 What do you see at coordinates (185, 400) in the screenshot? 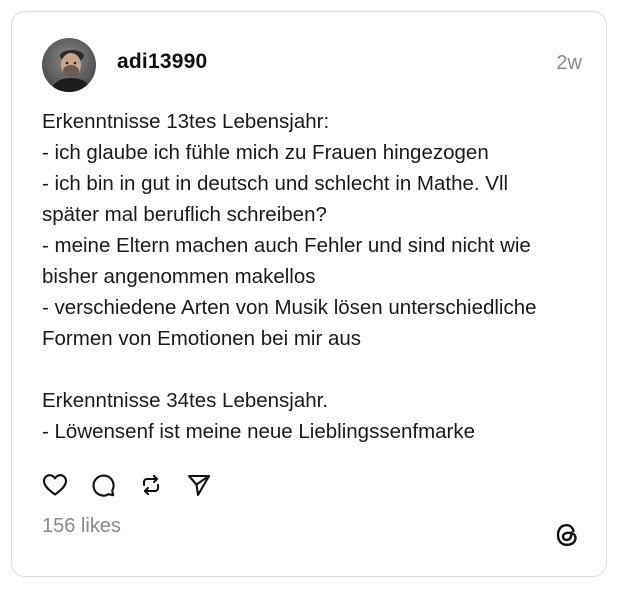
I see `post-text-line: Erkenntnisse 34tes Lebensjahr.` at bounding box center [185, 400].